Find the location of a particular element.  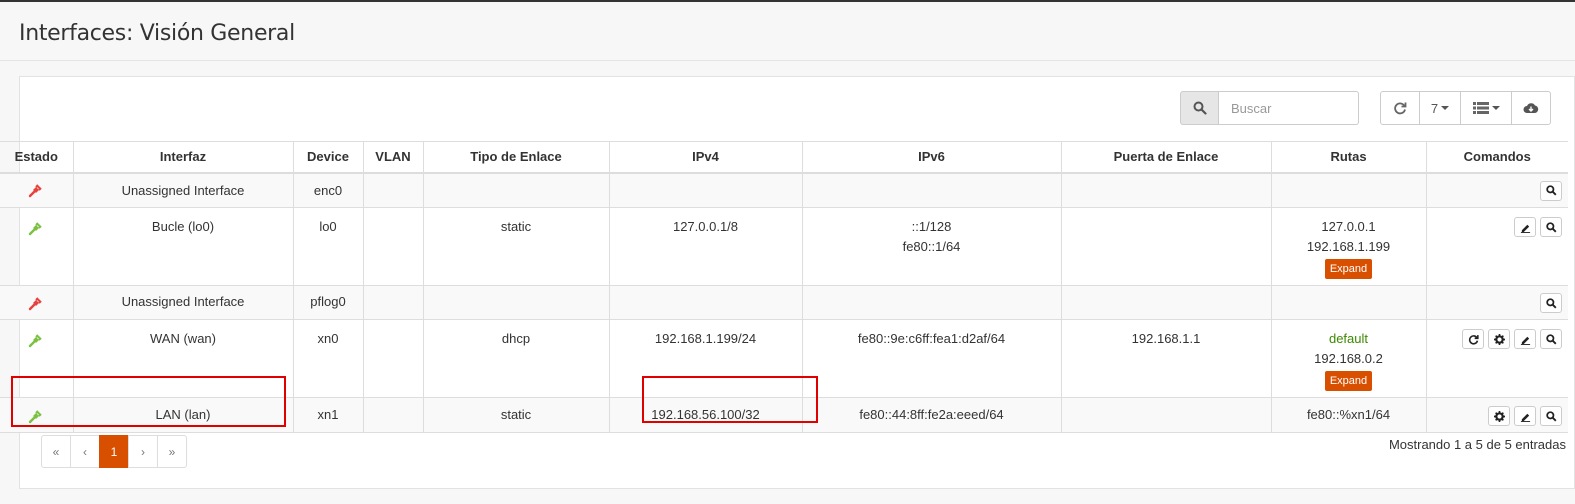

plug-down-icon is located at coordinates (35, 191).